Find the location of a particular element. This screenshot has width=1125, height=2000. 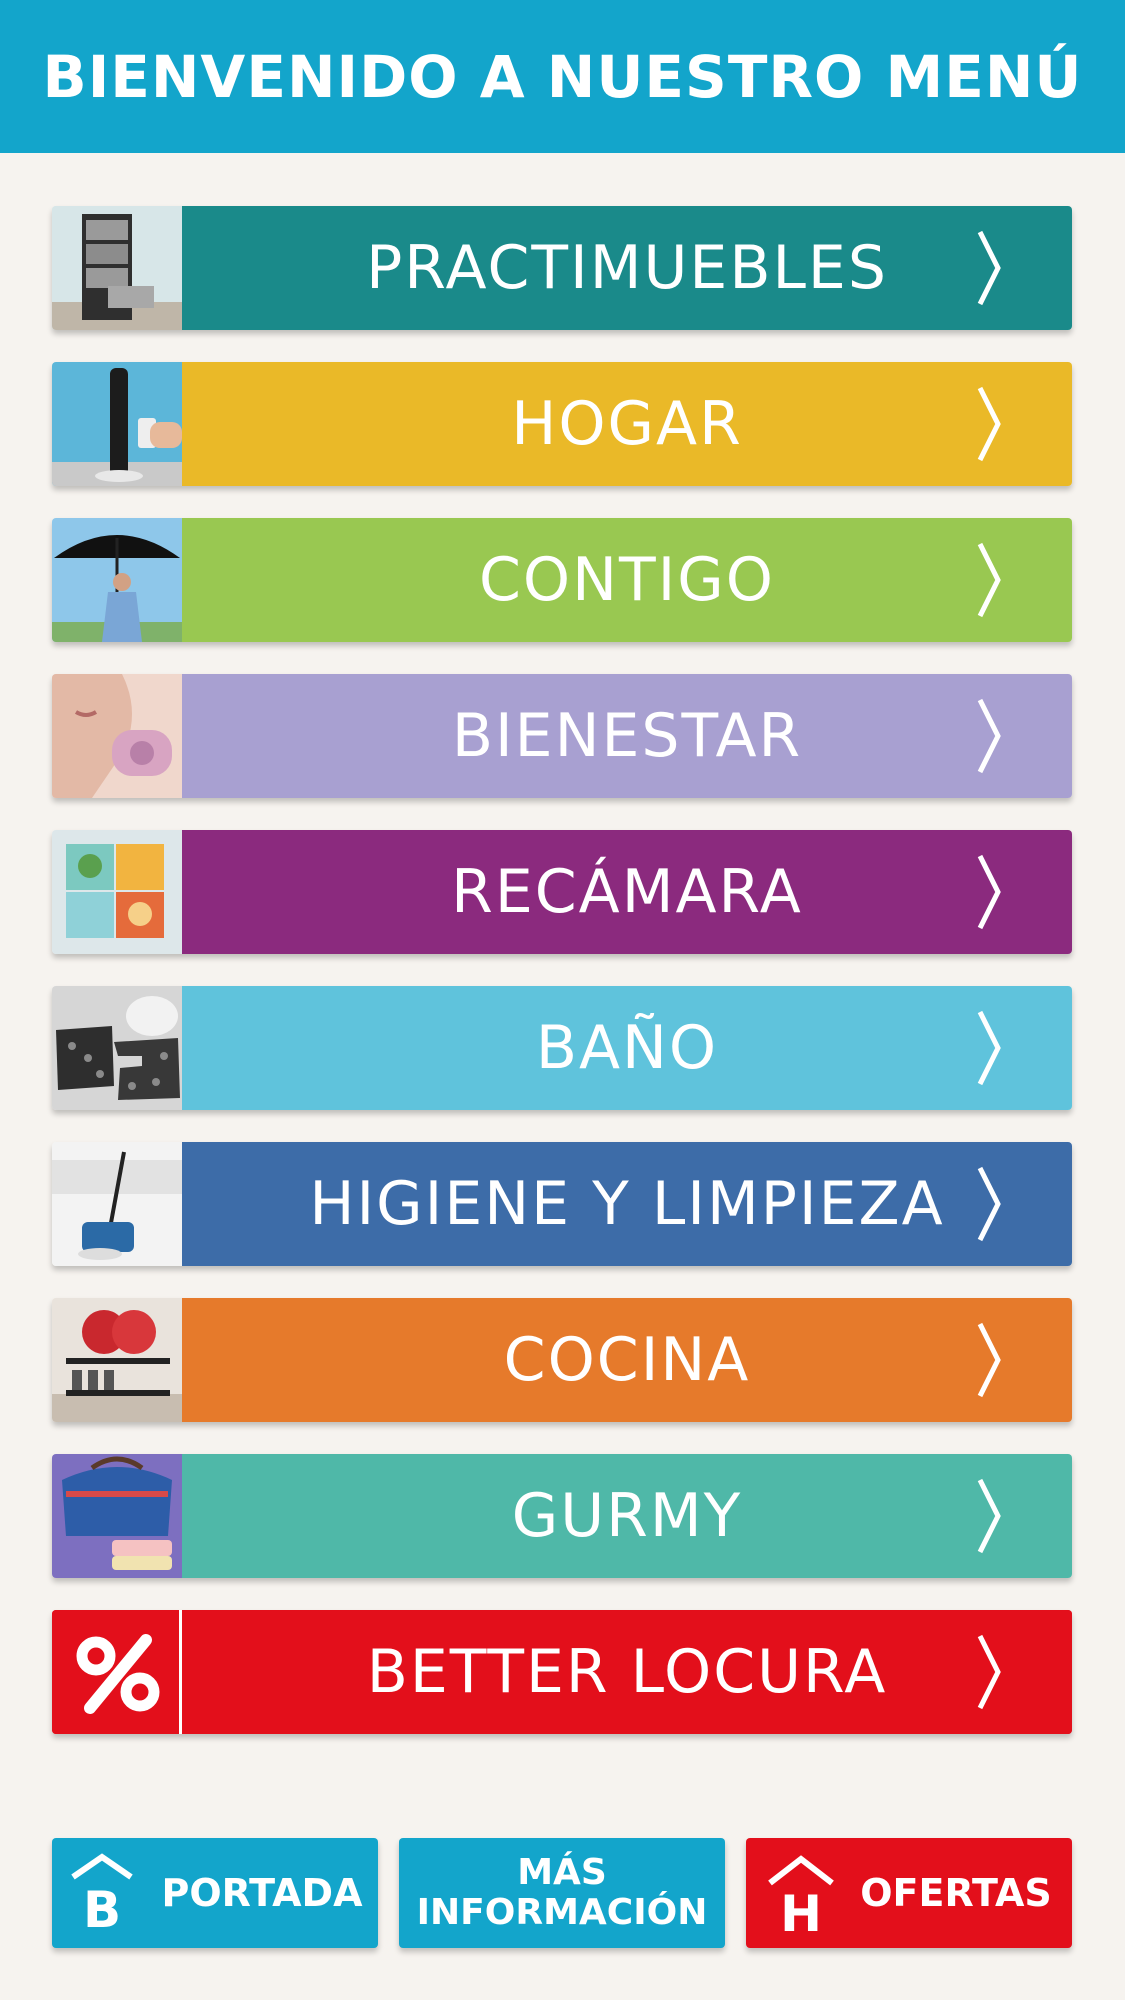

menu-item-gurmy: GURMY is located at coordinates (562, 1516).